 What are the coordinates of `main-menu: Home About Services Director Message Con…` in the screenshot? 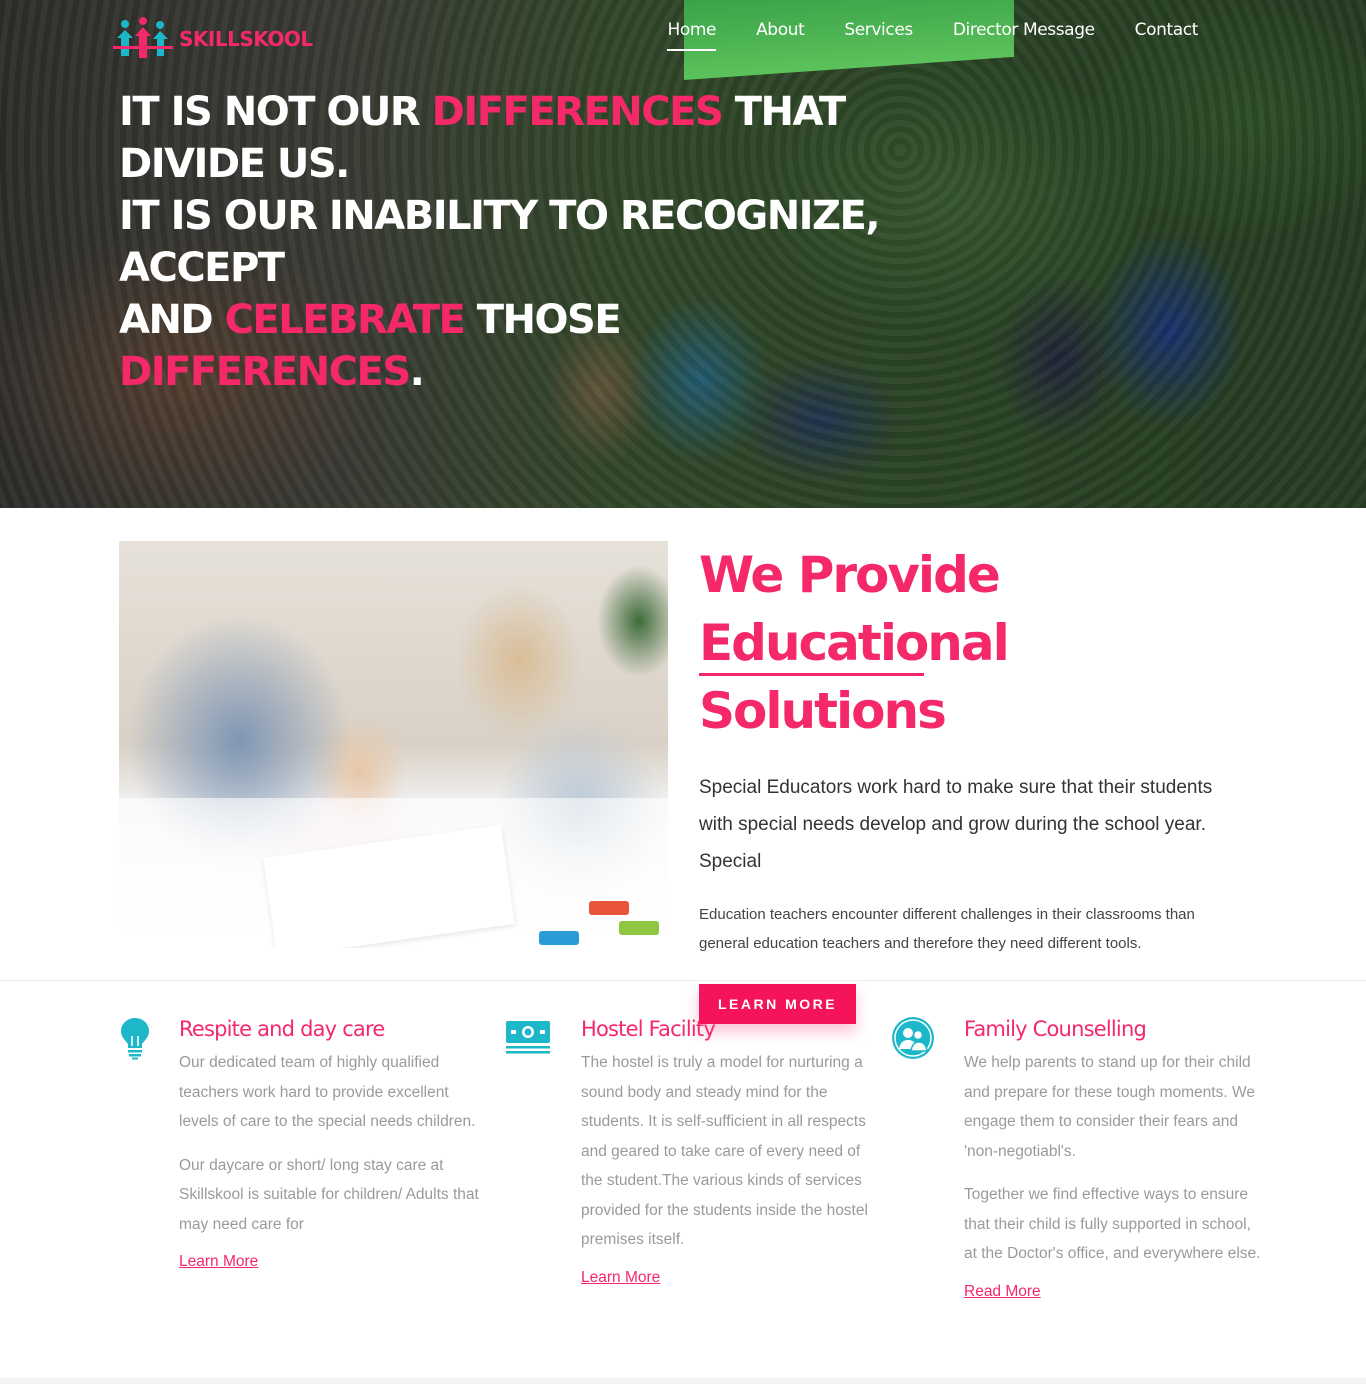 It's located at (932, 35).